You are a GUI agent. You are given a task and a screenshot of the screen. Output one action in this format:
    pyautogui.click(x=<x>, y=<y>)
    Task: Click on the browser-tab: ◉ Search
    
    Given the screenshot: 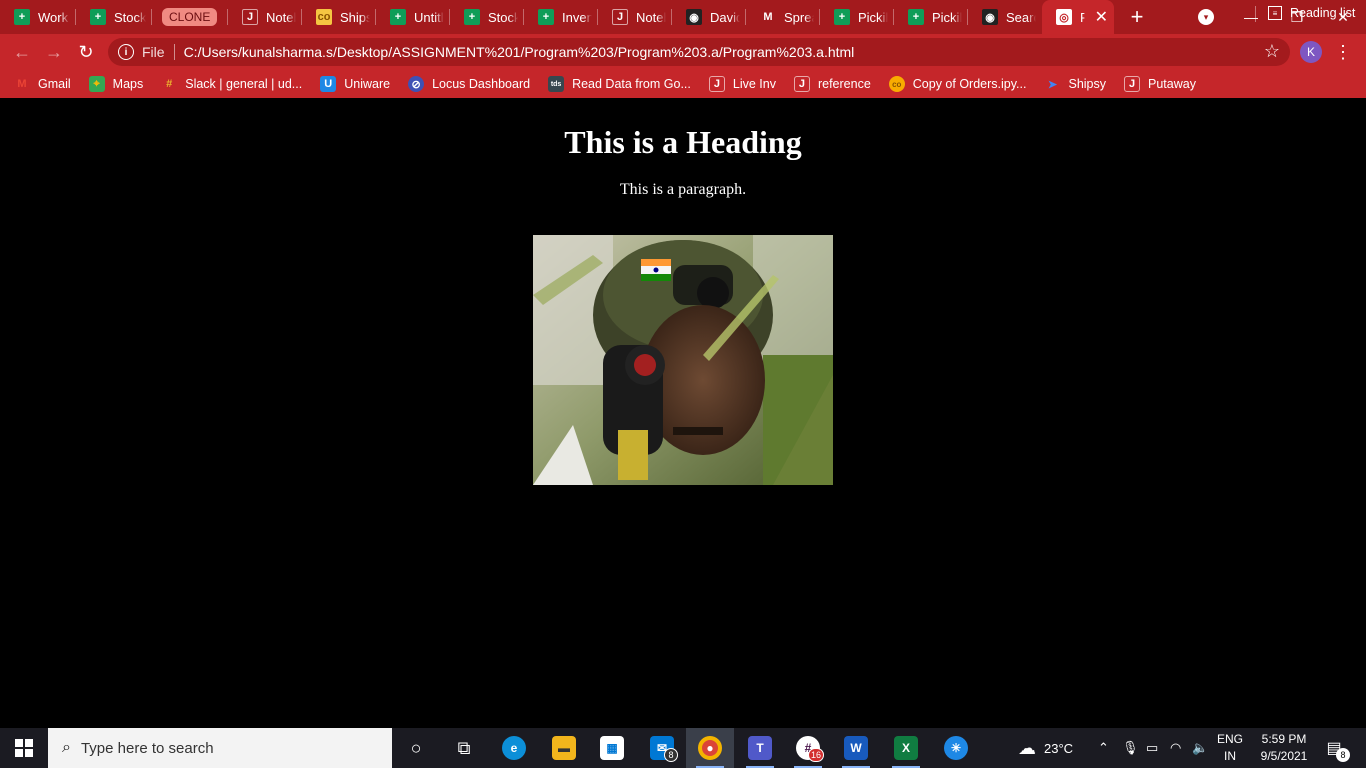 What is the action you would take?
    pyautogui.click(x=1005, y=17)
    